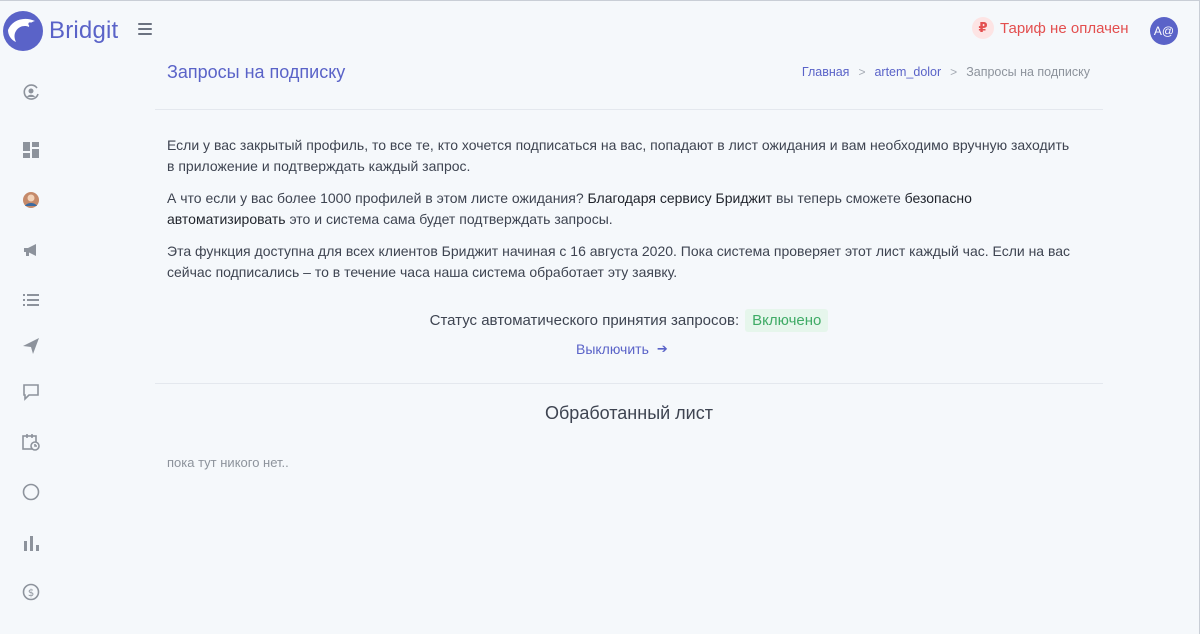 Image resolution: width=1200 pixels, height=634 pixels. I want to click on automation-highlight-1: Благодаря сервису Бриджит, so click(680, 198).